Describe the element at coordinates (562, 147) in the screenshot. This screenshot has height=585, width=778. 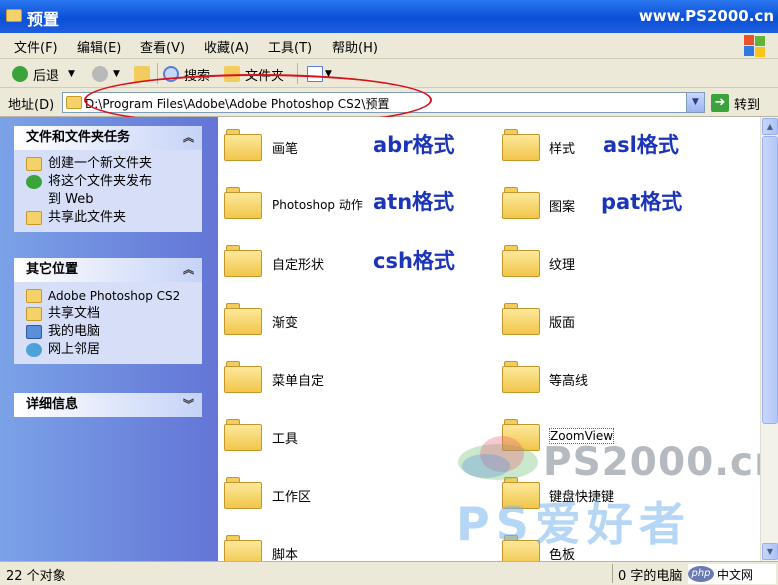
I see `folder-label: 样式` at that location.